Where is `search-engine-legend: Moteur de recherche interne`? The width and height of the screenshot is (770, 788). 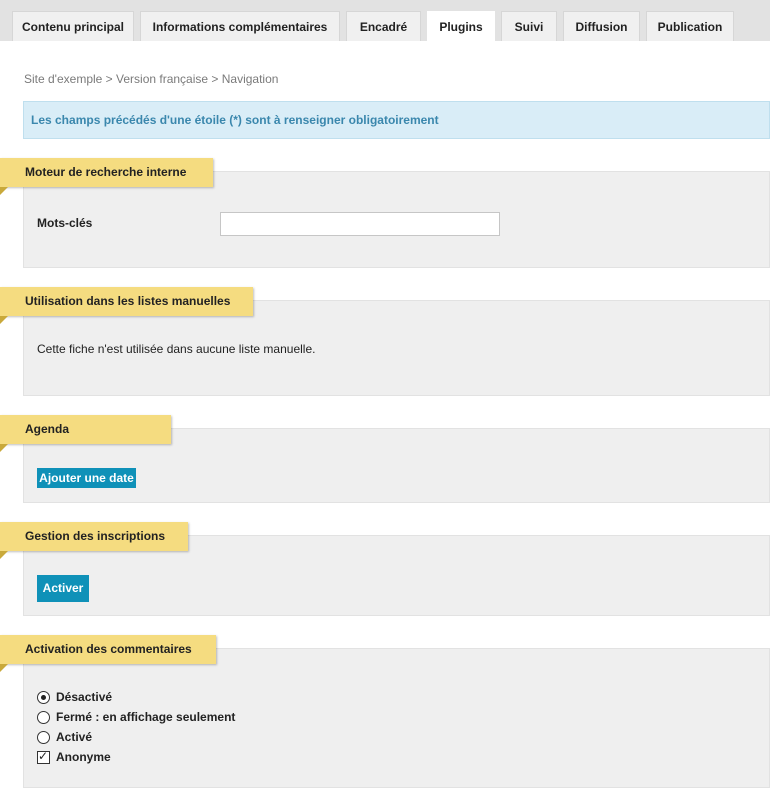 search-engine-legend: Moteur de recherche interne is located at coordinates (106, 176).